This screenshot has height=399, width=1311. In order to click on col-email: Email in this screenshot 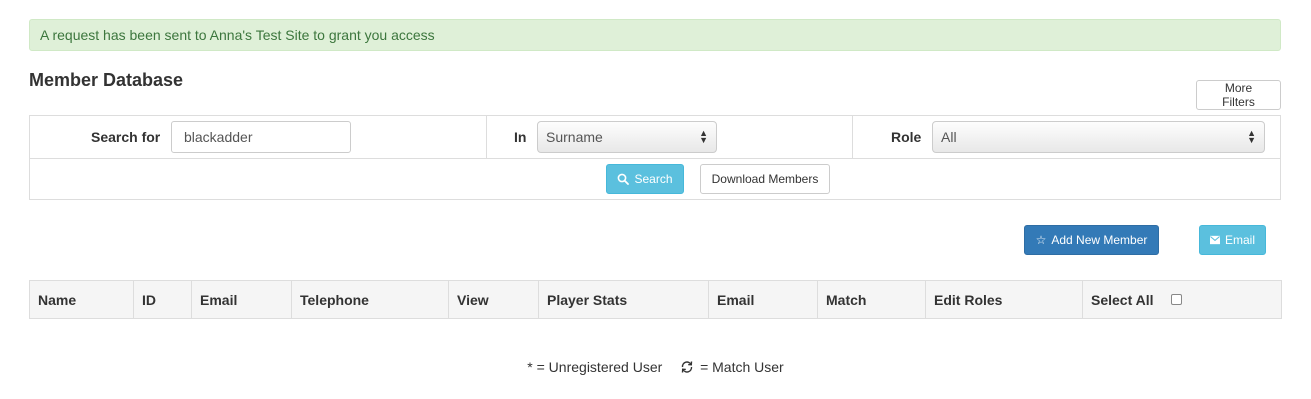, I will do `click(241, 299)`.